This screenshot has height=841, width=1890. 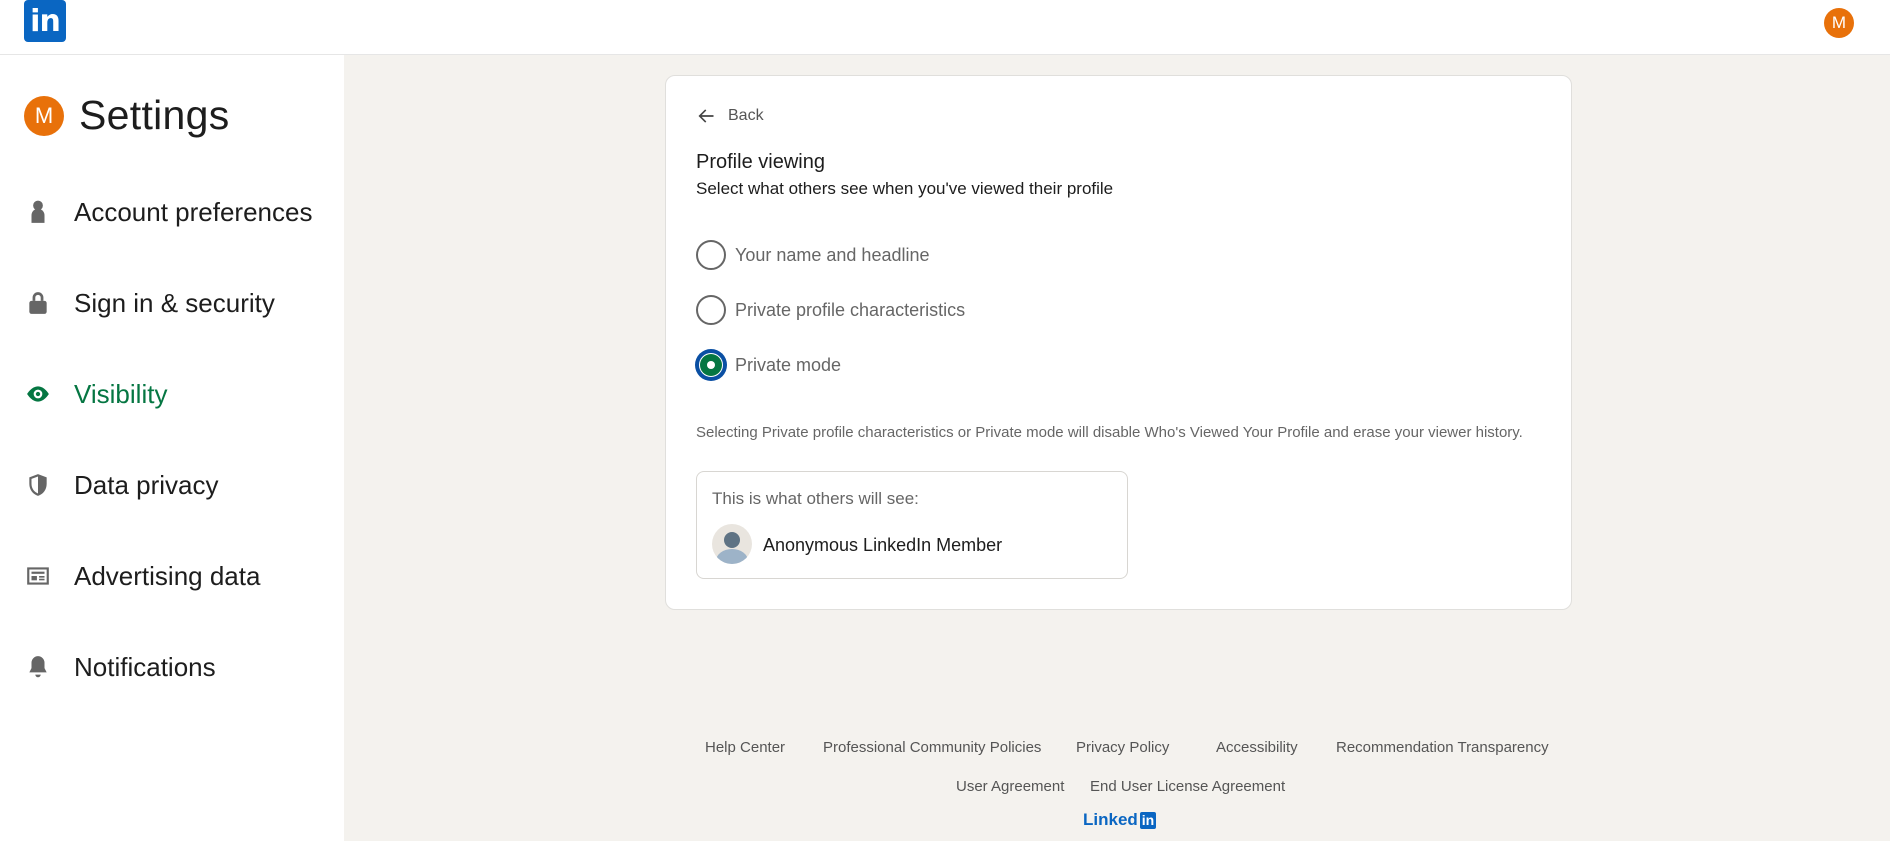 I want to click on eye-icon, so click(x=38, y=394).